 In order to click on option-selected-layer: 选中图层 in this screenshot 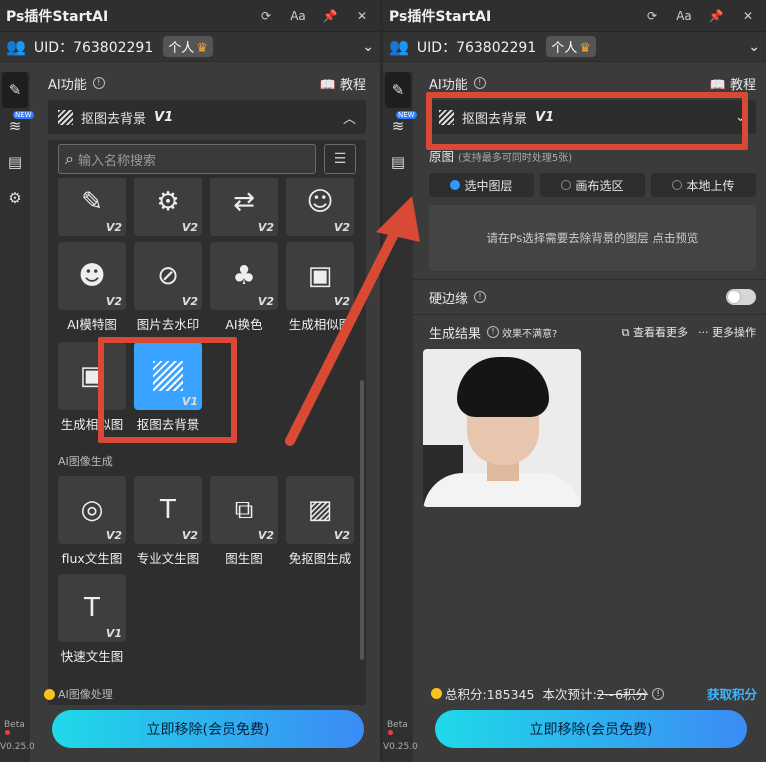, I will do `click(481, 185)`.